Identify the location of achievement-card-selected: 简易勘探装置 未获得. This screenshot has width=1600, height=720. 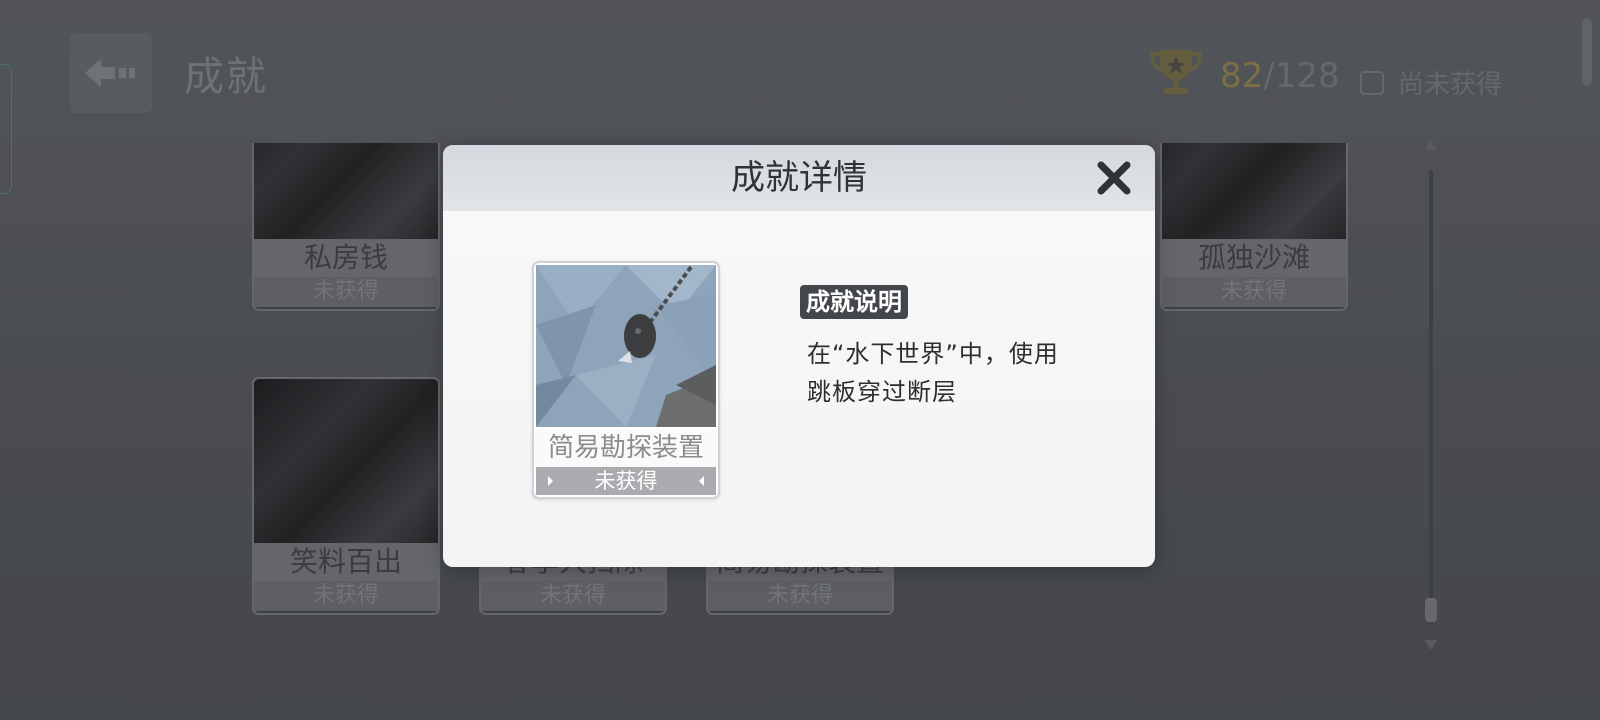
(626, 380).